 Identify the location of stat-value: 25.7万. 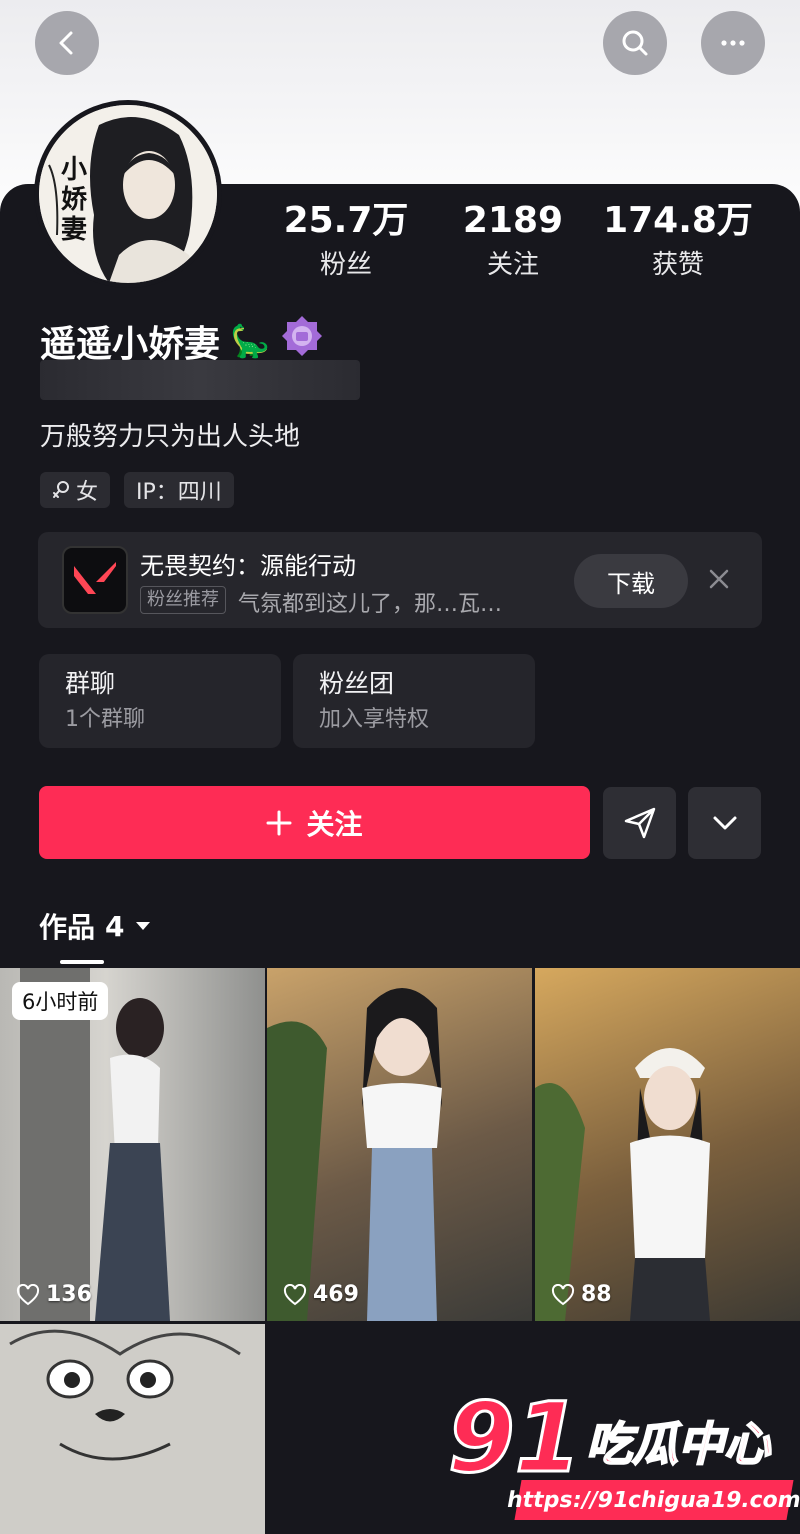
(346, 220).